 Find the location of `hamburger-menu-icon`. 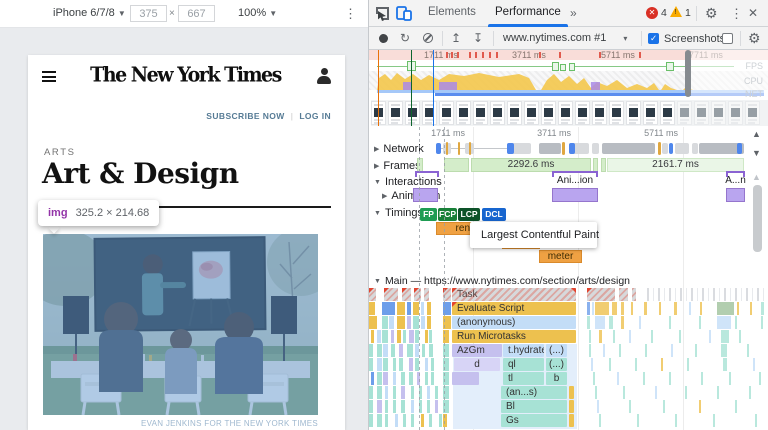

hamburger-menu-icon is located at coordinates (49, 76).